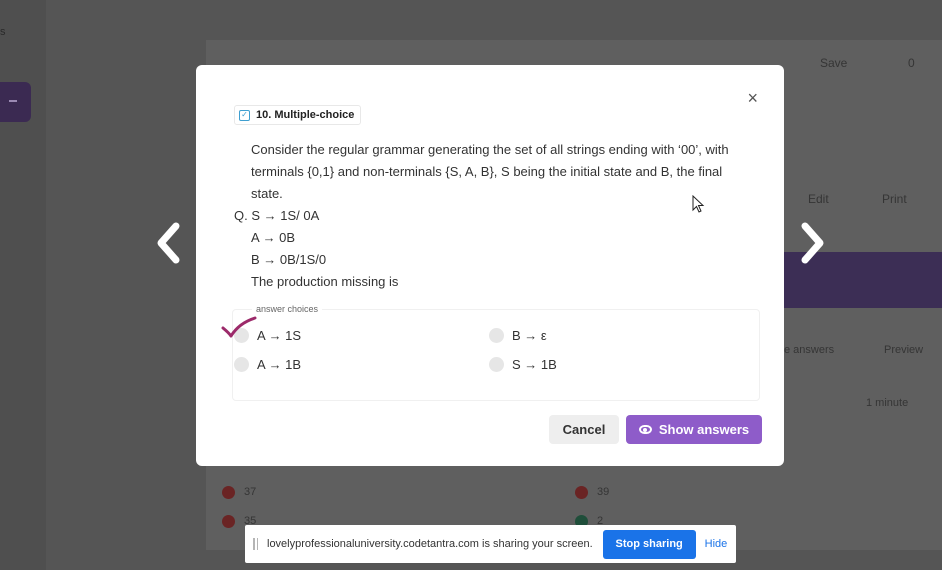 The height and width of the screenshot is (570, 942). I want to click on background-sidebar-active-item, so click(15, 102).